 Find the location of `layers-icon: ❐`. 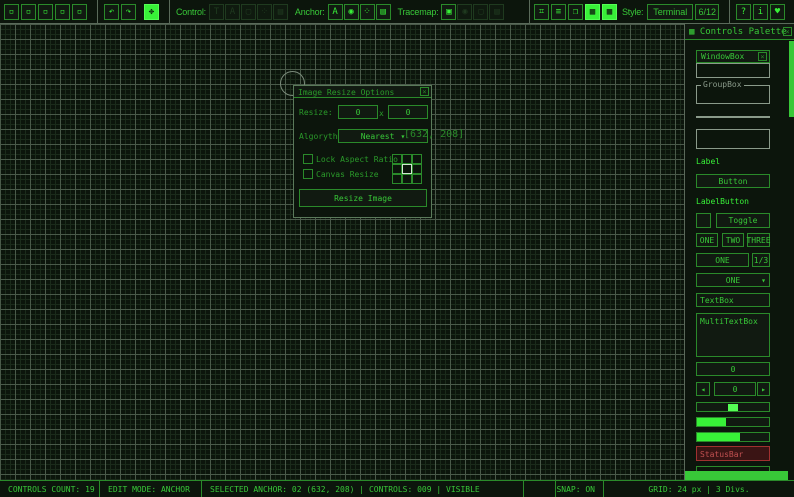

layers-icon: ❐ is located at coordinates (575, 11).